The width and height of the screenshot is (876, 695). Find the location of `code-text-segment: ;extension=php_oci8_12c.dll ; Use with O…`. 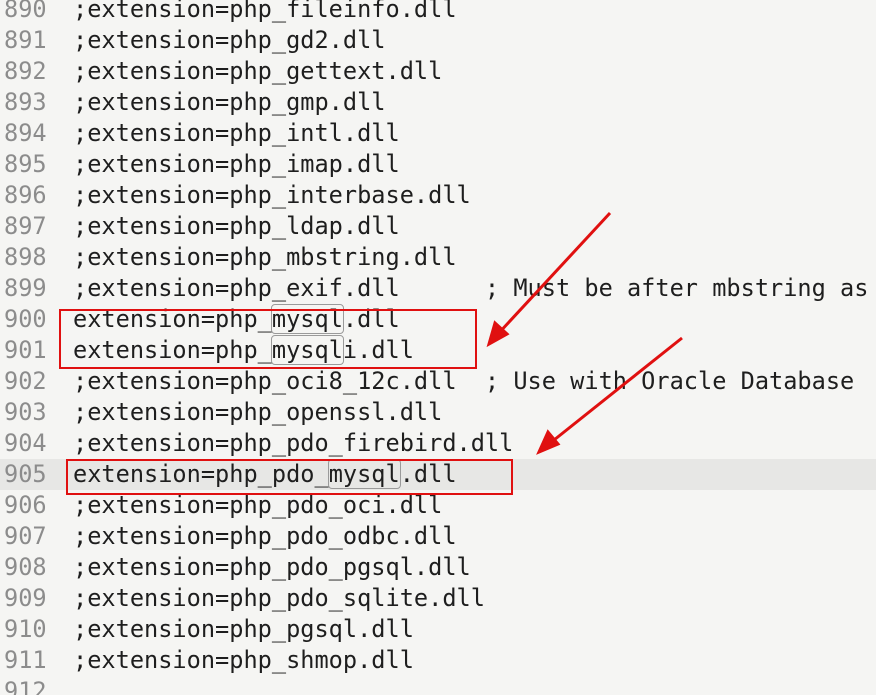

code-text-segment: ;extension=php_oci8_12c.dll ; Use with O… is located at coordinates (464, 381).